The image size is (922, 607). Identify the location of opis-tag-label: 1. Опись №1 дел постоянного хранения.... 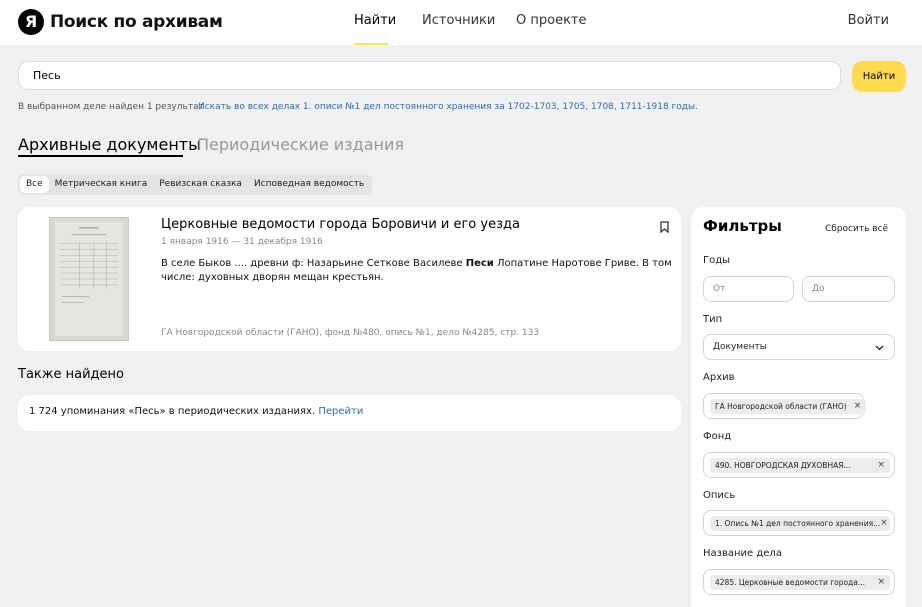
(798, 523).